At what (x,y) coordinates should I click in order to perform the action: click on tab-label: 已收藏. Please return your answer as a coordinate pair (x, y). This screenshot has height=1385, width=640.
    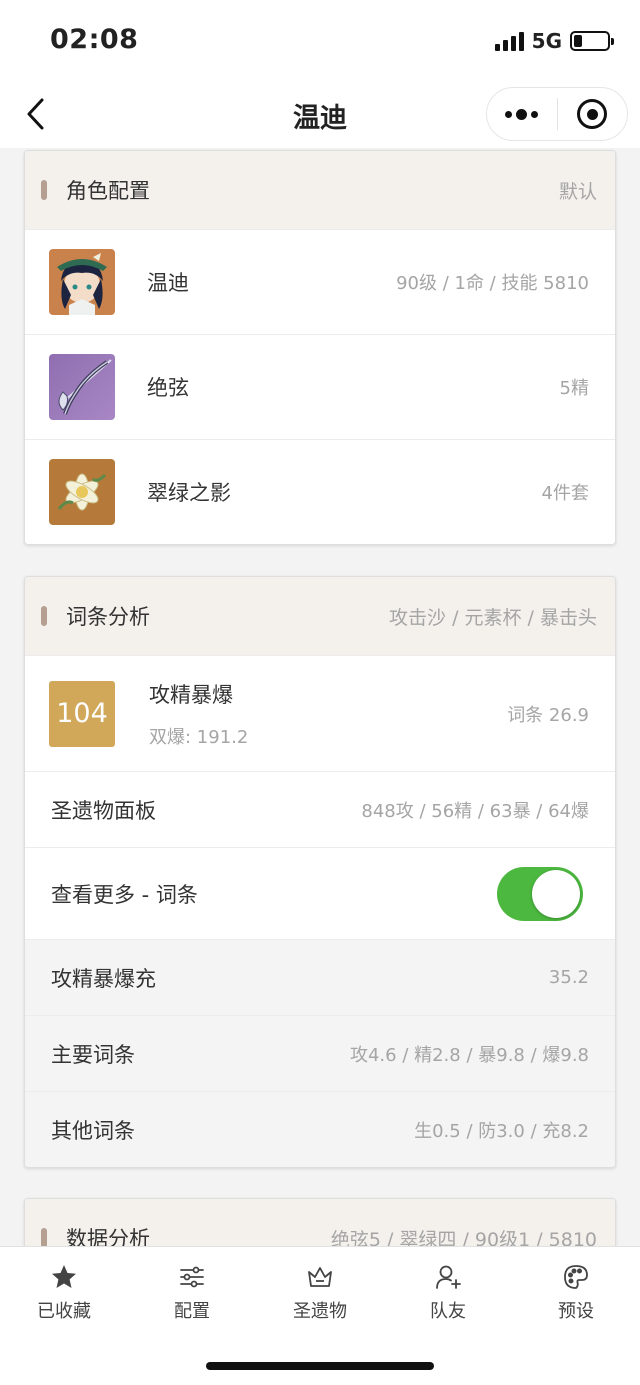
    Looking at the image, I should click on (64, 1311).